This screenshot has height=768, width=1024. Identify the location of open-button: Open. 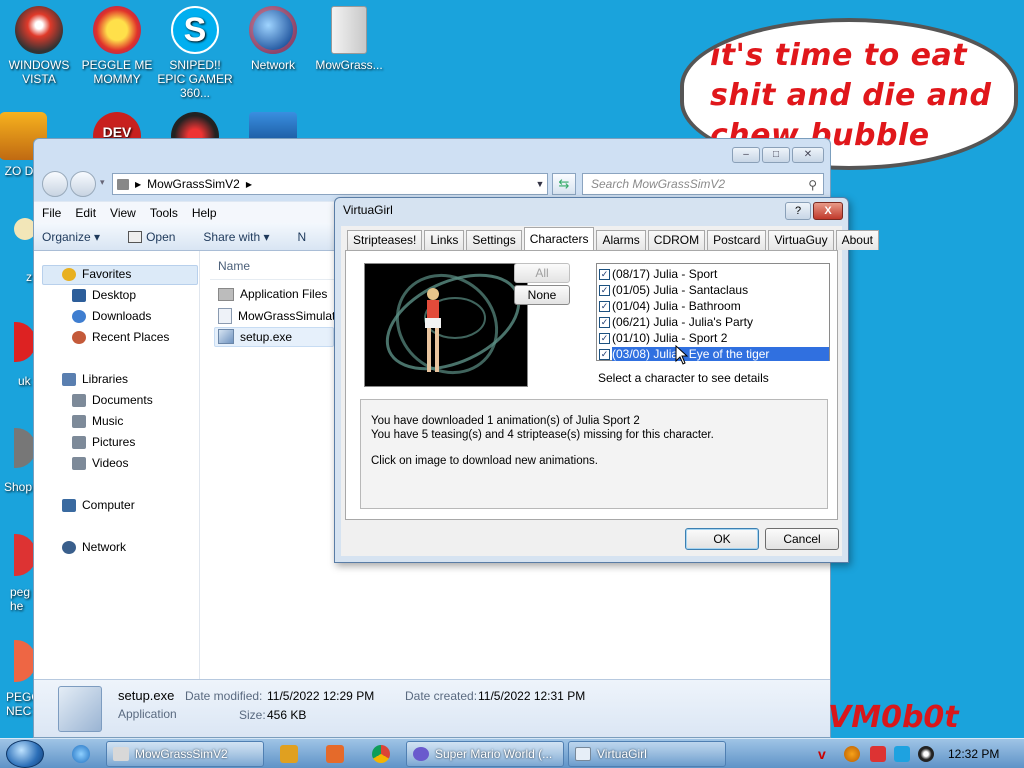
(151, 237).